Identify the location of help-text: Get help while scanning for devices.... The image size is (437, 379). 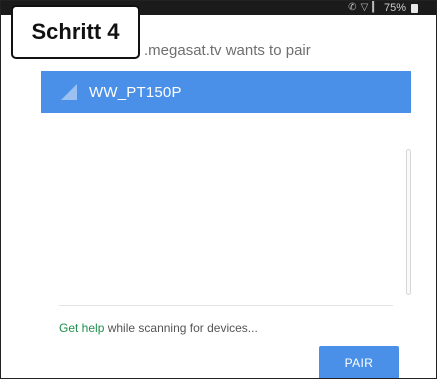
(158, 328).